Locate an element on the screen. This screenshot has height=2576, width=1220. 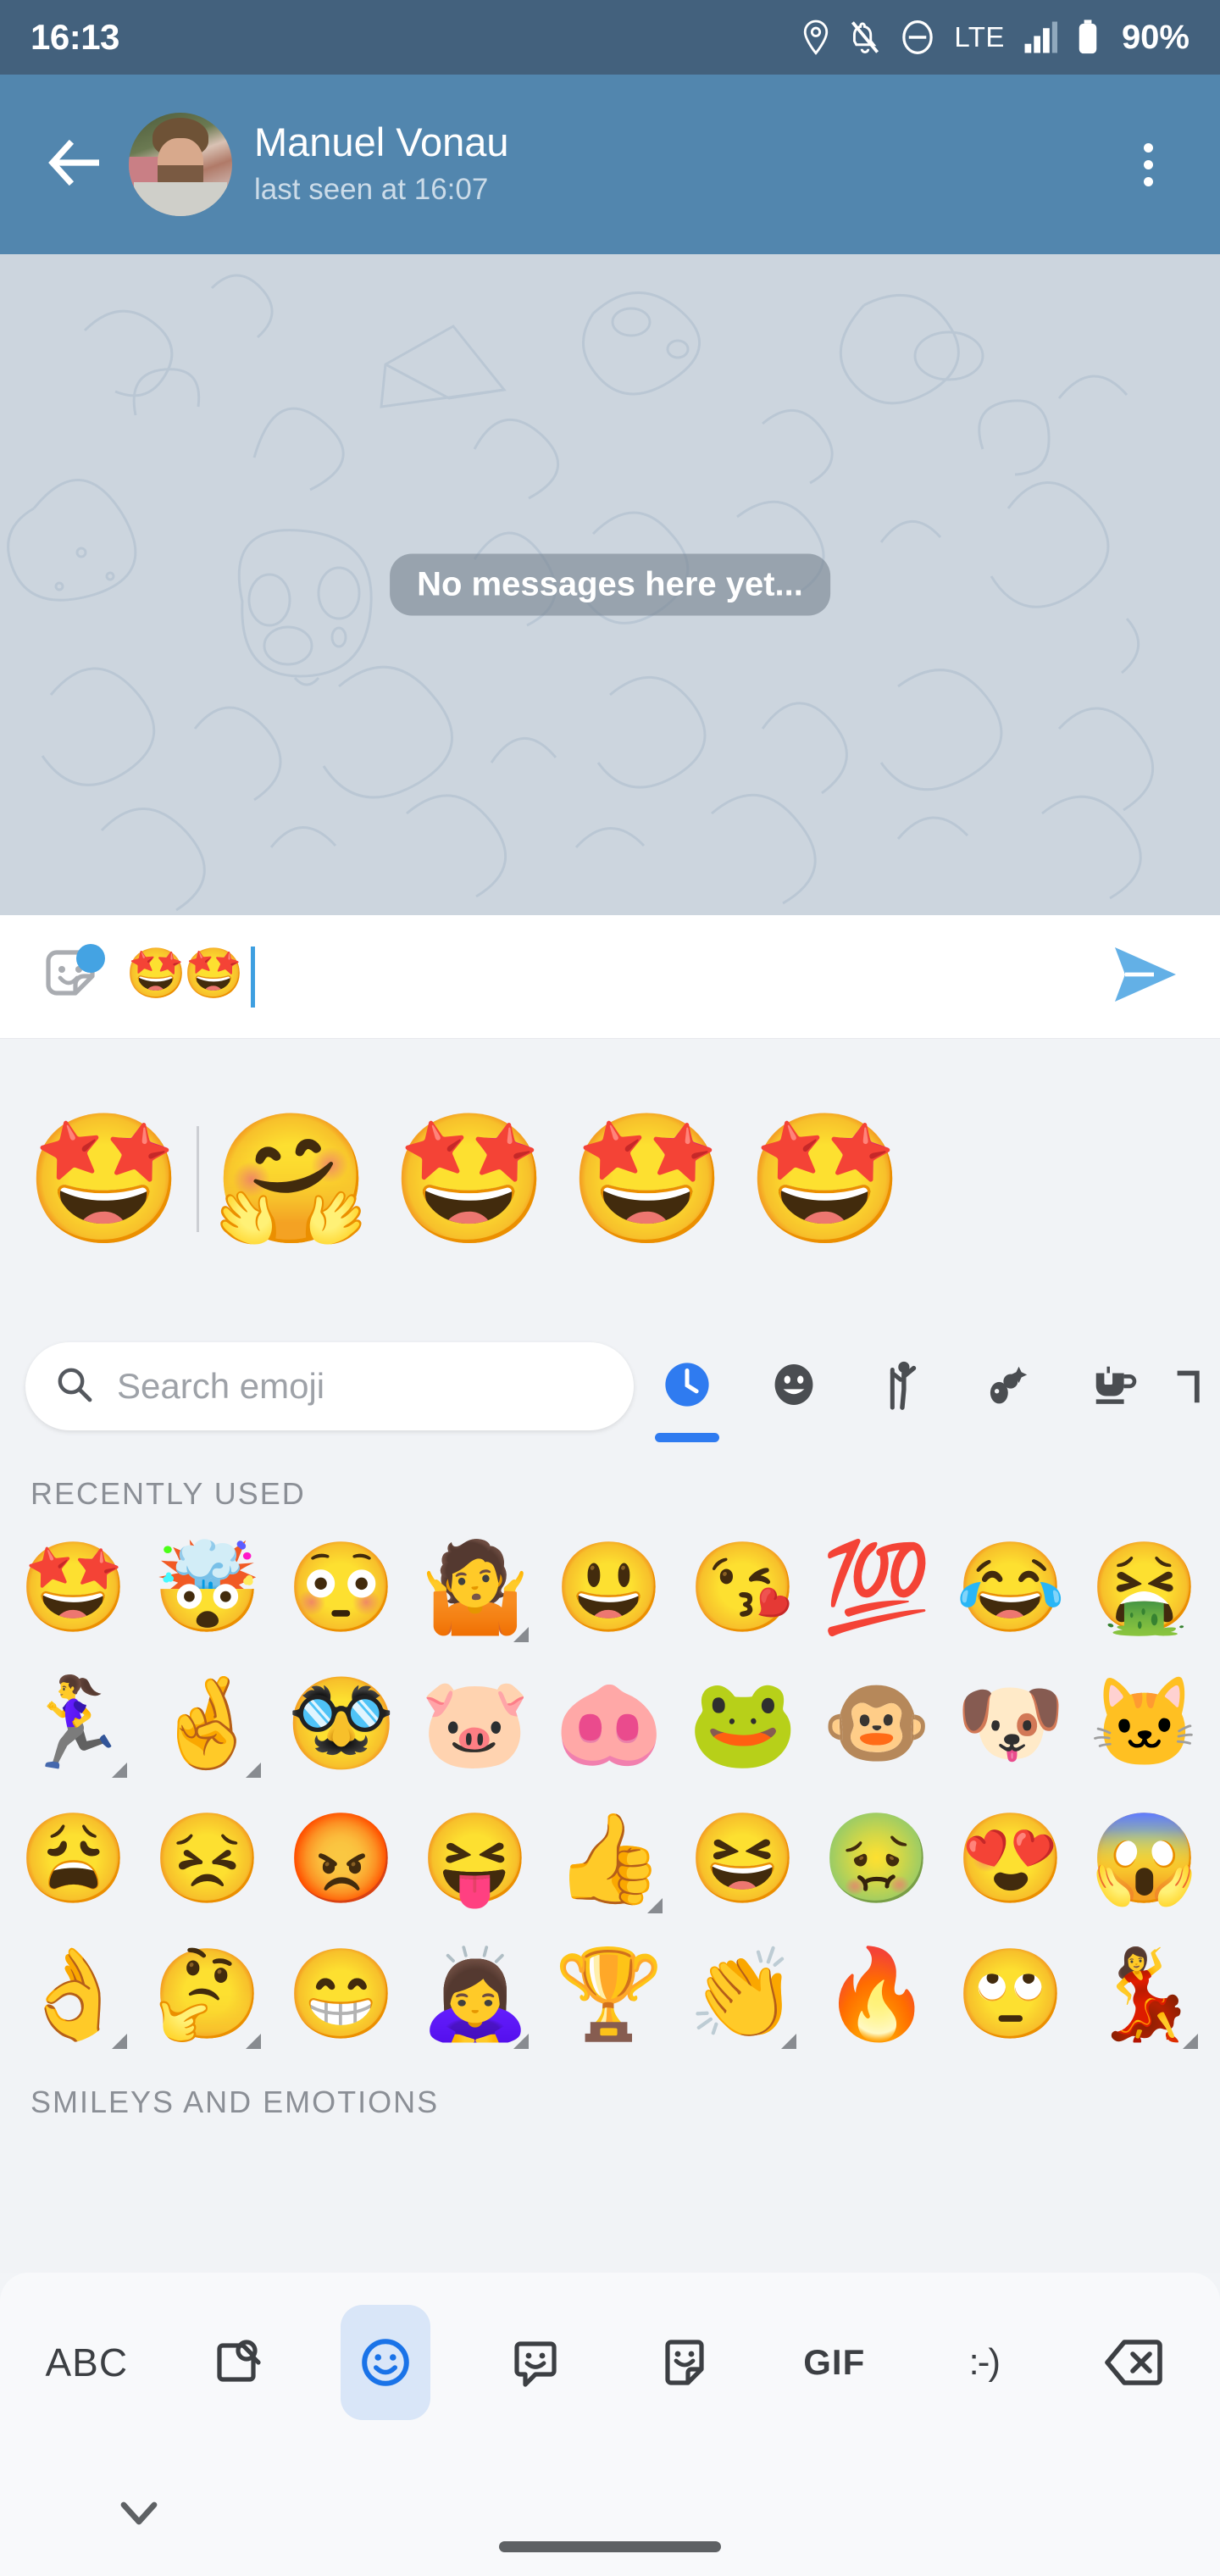
emoji-suggestion-row: 🤩 🤗 🤩 🤩 🤩 is located at coordinates (610, 1179).